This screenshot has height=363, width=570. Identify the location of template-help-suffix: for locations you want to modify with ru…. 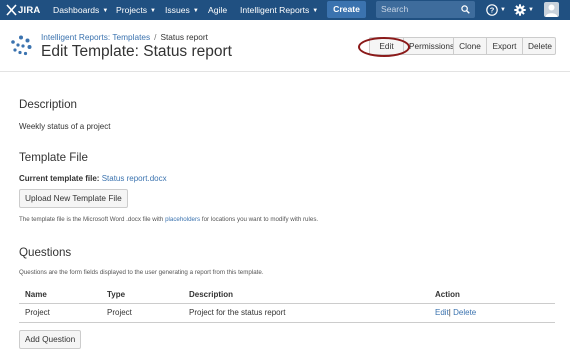
(260, 219).